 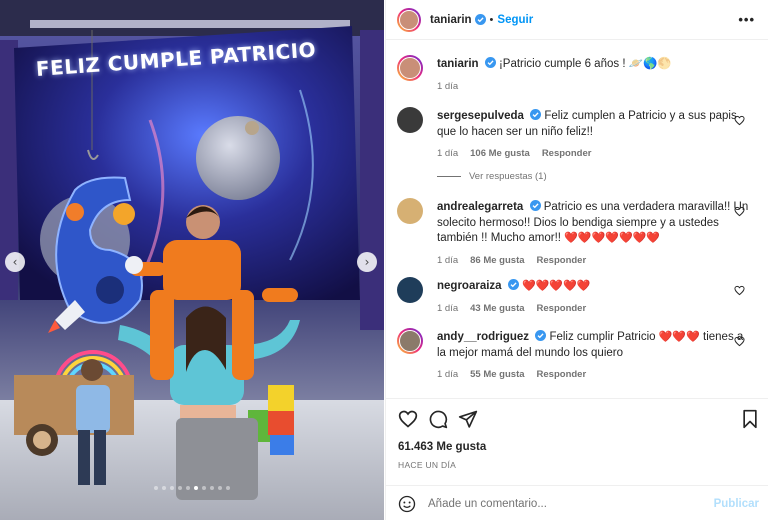 What do you see at coordinates (497, 309) in the screenshot?
I see `comment-likes: 43 Me gusta` at bounding box center [497, 309].